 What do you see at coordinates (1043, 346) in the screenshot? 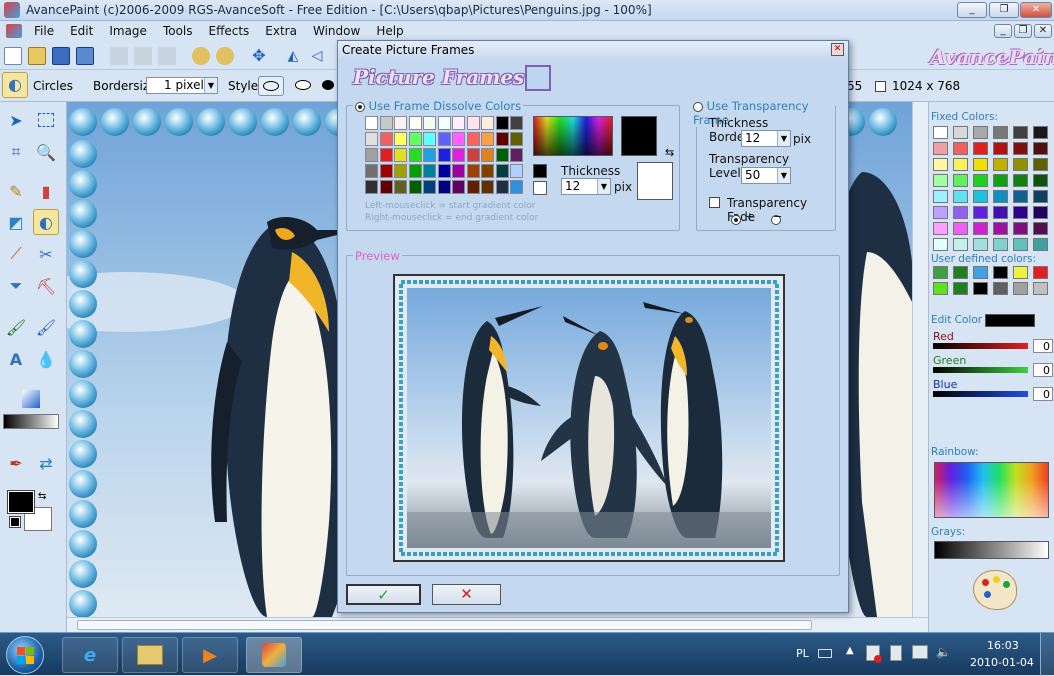
I see `red-value: 0` at bounding box center [1043, 346].